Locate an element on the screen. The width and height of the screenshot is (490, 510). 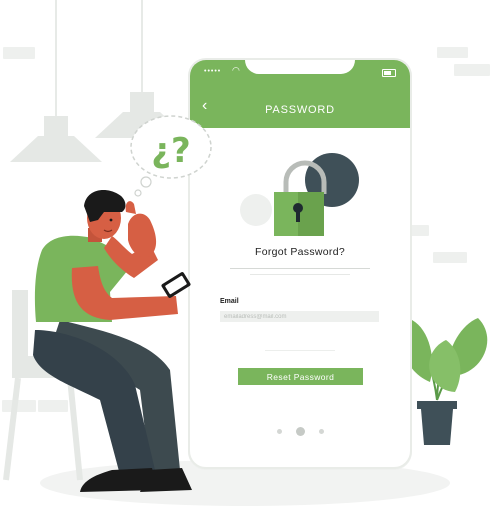
smartphone-icon is located at coordinates (176, 285).